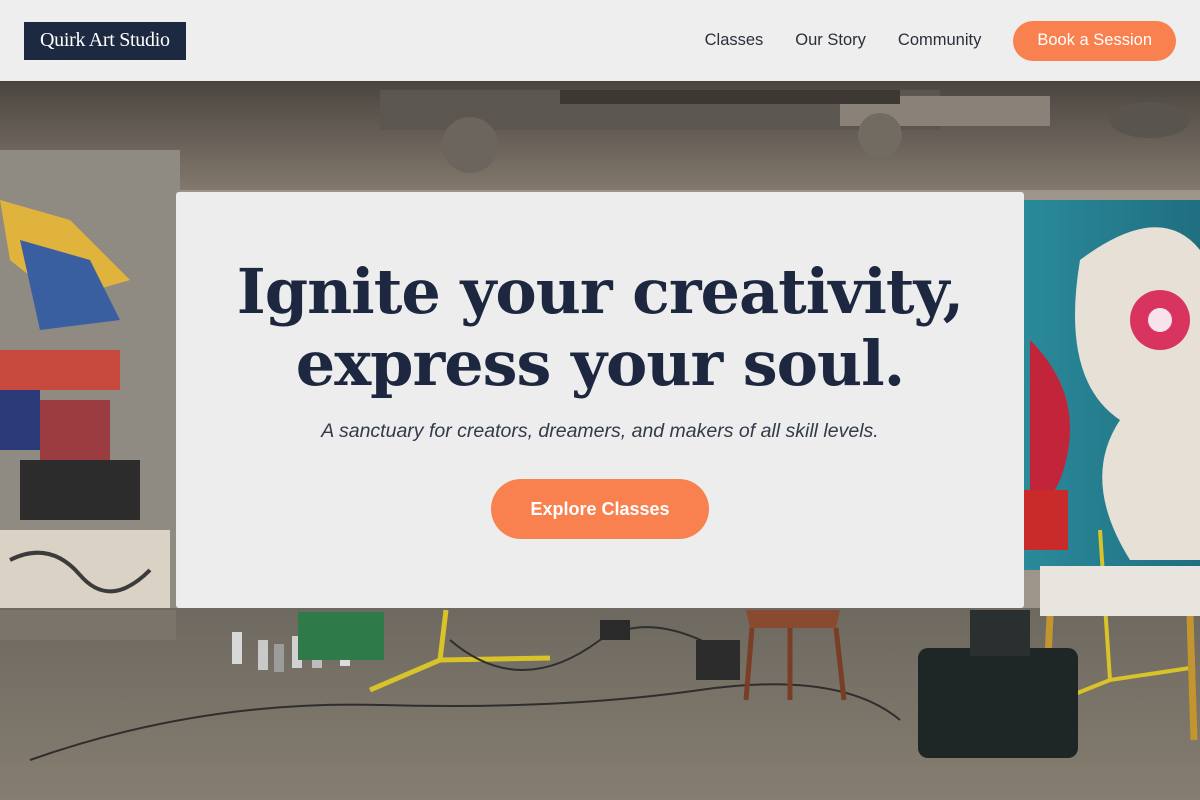  What do you see at coordinates (734, 40) in the screenshot?
I see `nav-link-classes: Classes` at bounding box center [734, 40].